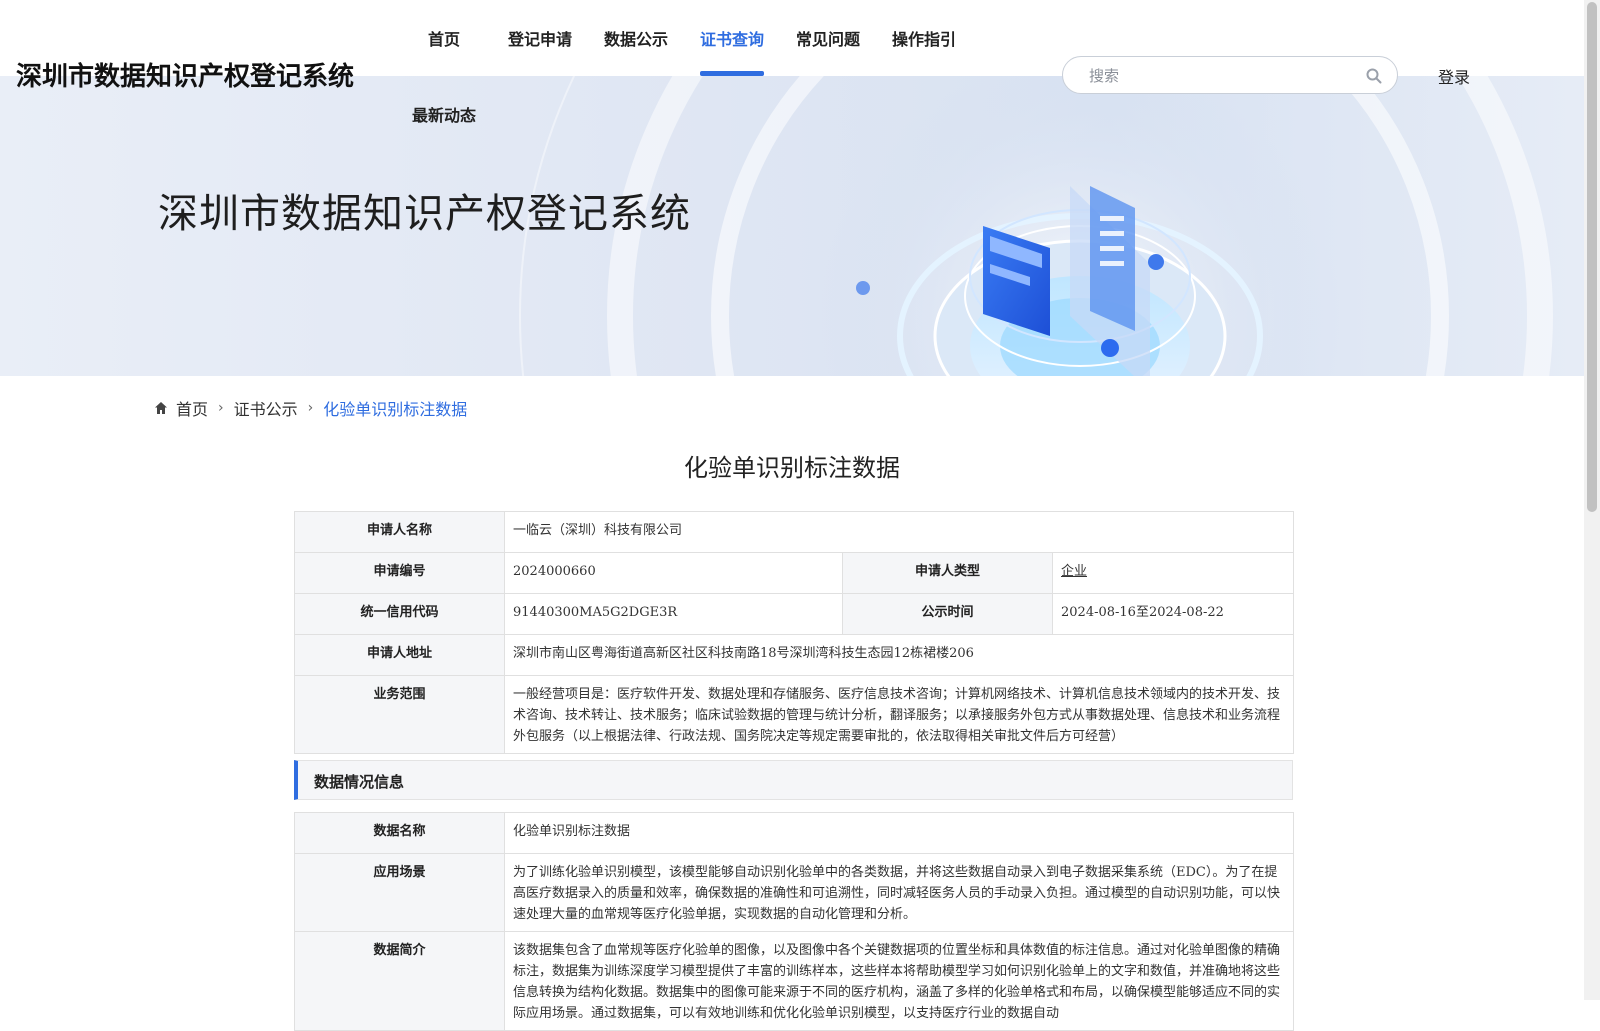 The height and width of the screenshot is (1031, 1600). I want to click on nav-active-indicator, so click(732, 73).